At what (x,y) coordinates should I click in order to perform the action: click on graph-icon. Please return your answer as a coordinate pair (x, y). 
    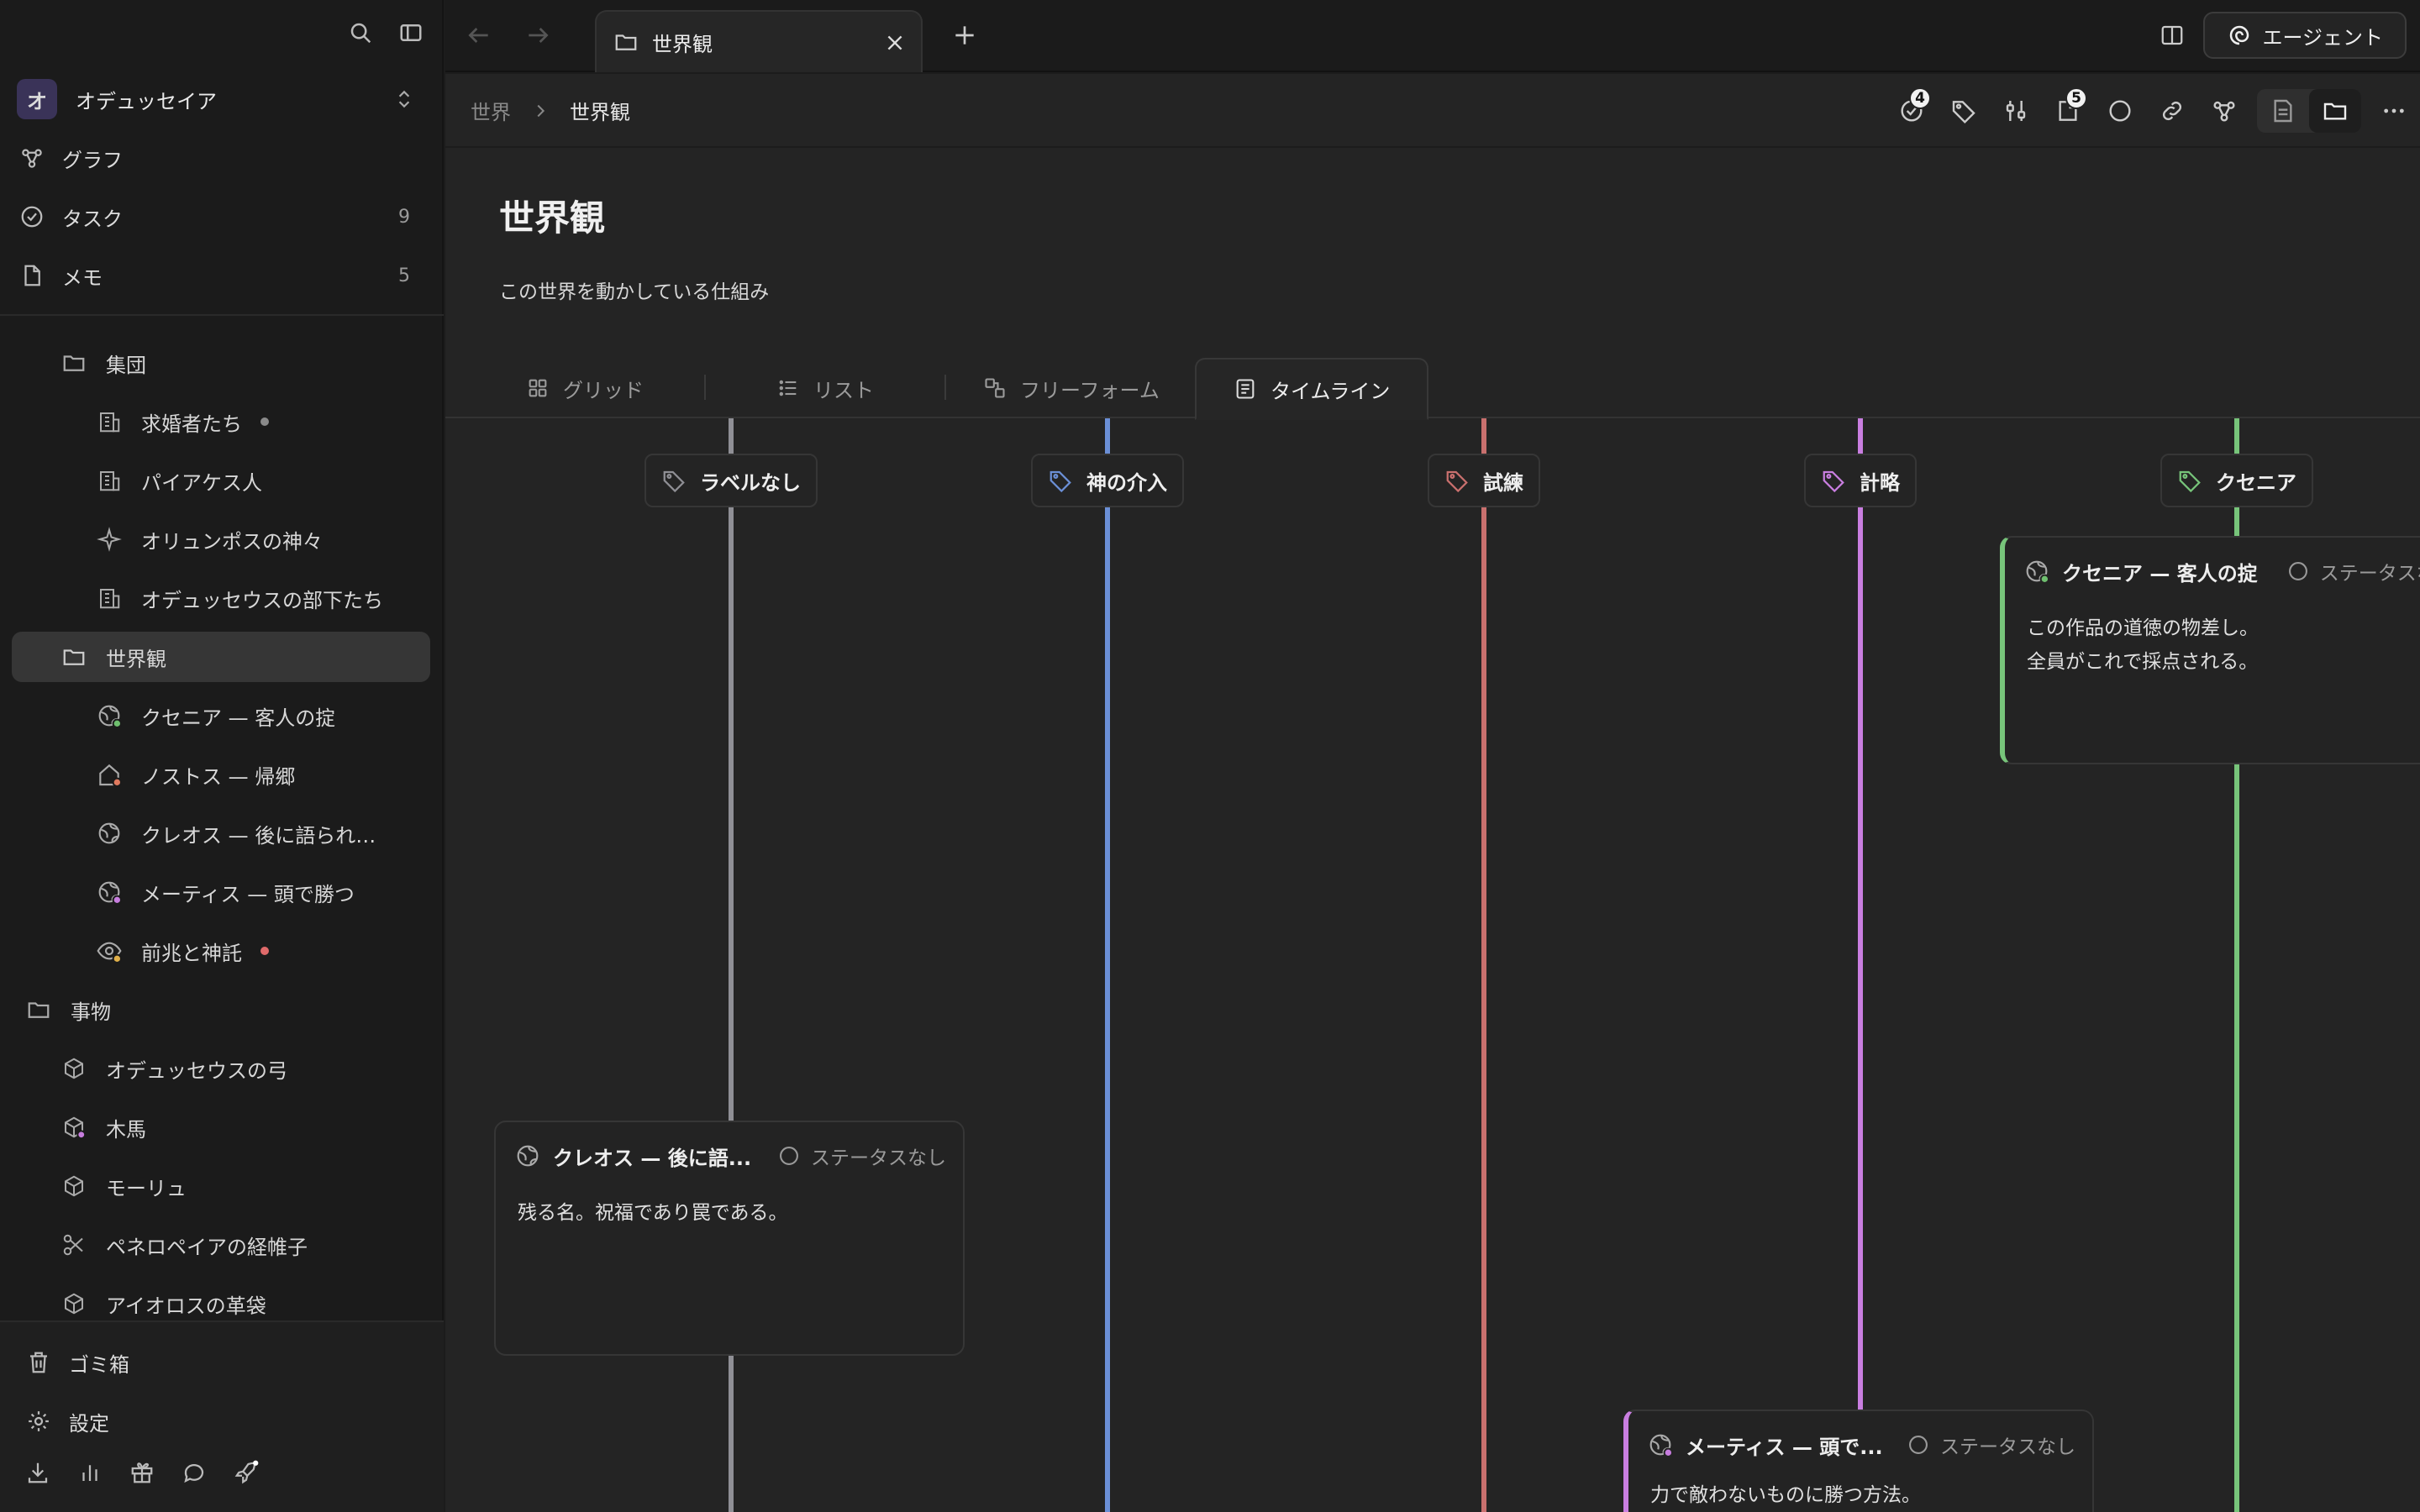
    Looking at the image, I should click on (2224, 110).